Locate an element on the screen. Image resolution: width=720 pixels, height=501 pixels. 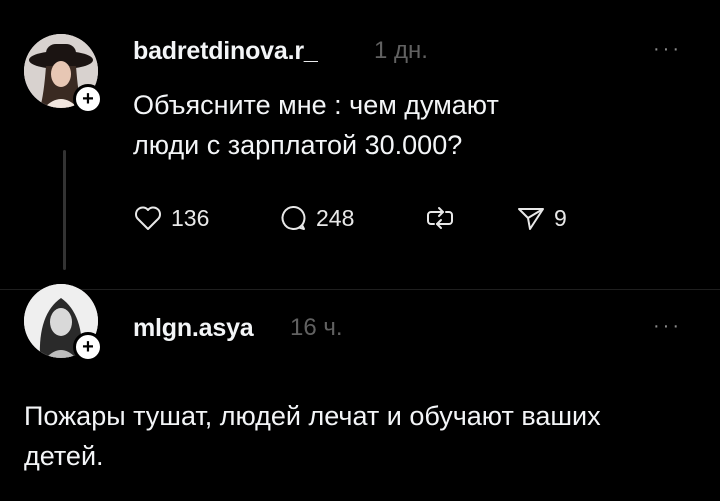
like-count: 136 is located at coordinates (190, 217).